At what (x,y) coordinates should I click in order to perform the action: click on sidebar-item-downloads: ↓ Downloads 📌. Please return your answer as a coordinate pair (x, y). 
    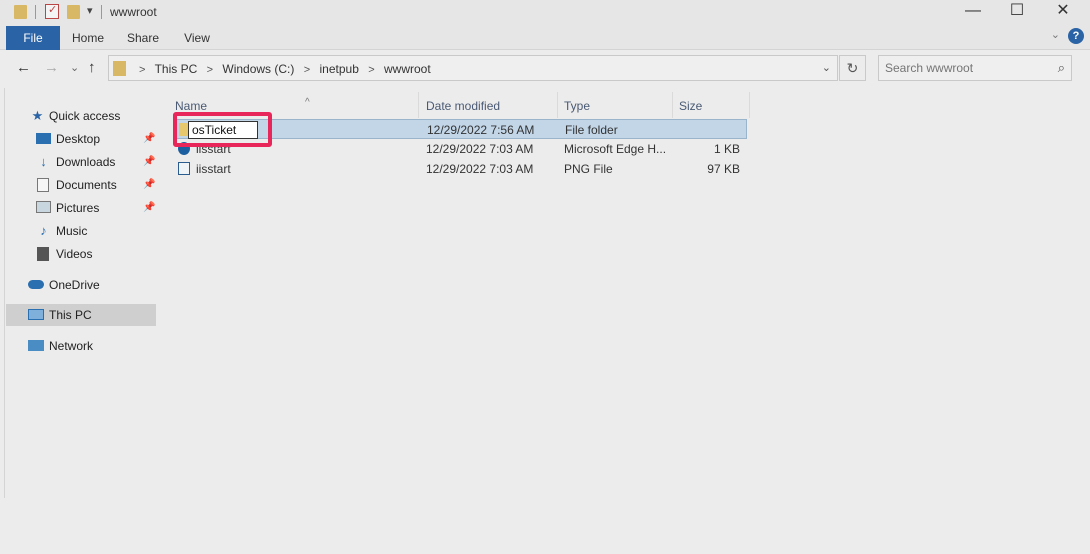
    Looking at the image, I should click on (81, 162).